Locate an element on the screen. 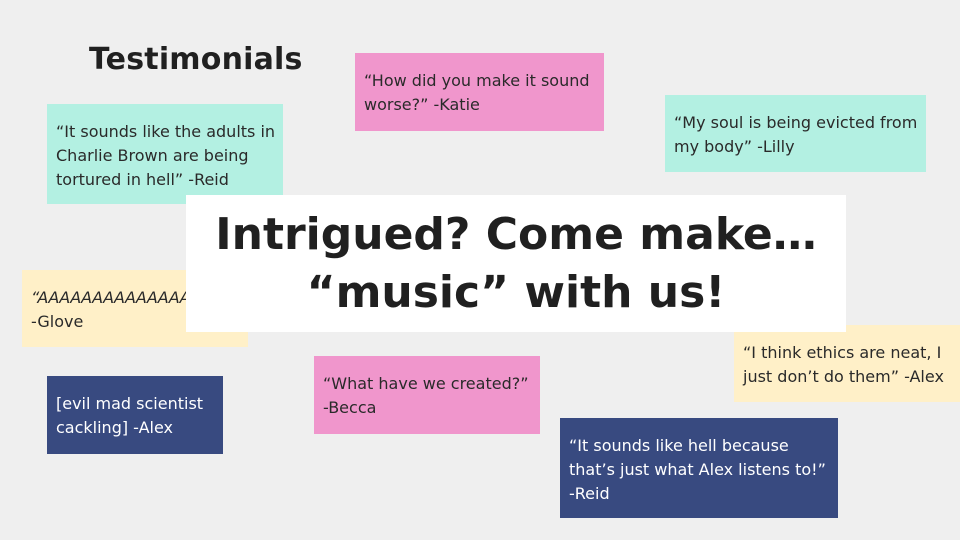 The height and width of the screenshot is (540, 960). testimonial-note-alex-cackling: [evil mad scientist cackling] -Alex is located at coordinates (135, 415).